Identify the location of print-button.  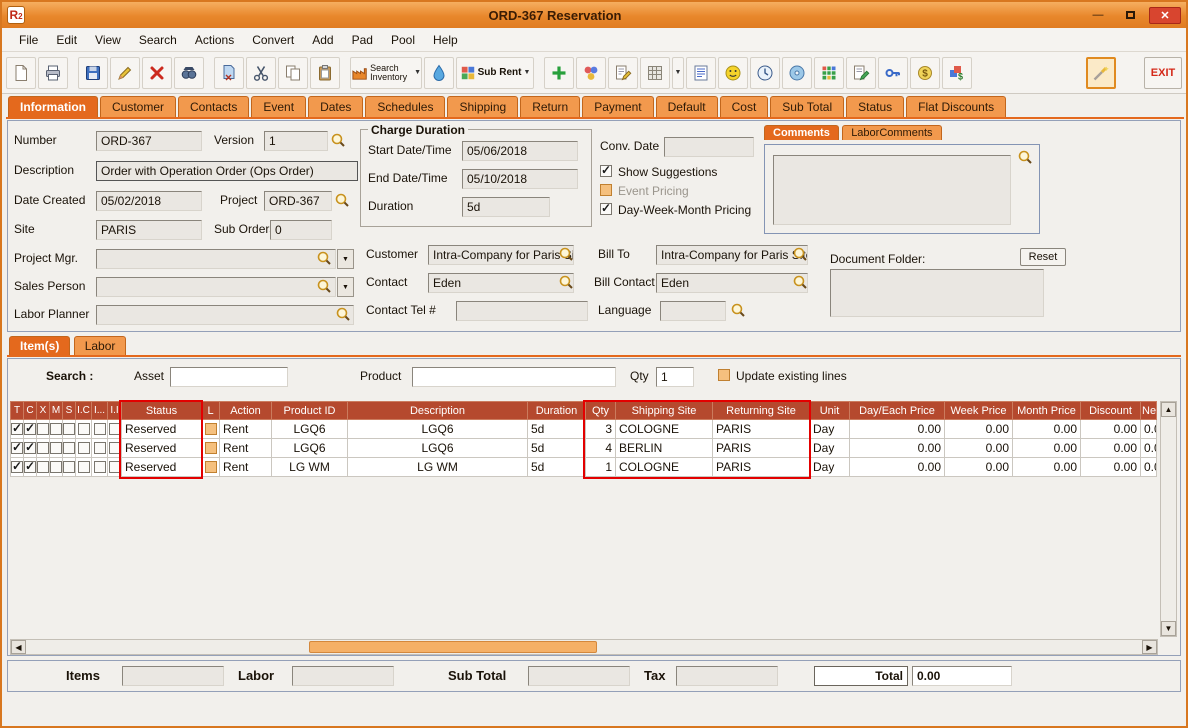
(53, 72).